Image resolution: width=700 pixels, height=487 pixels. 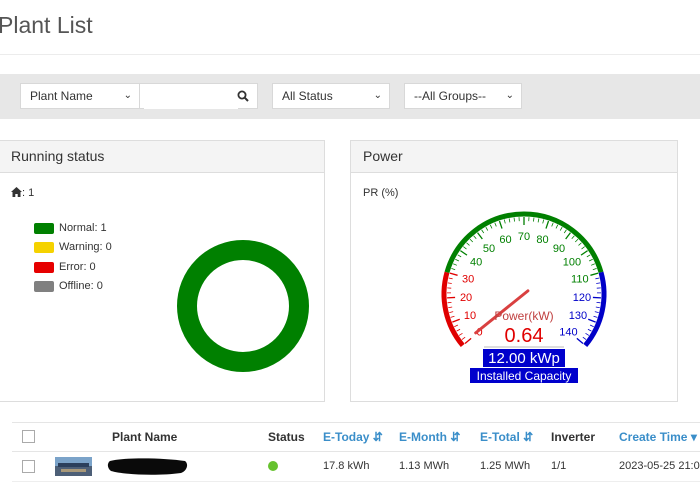 I want to click on status-select-value: All Status, so click(x=307, y=96).